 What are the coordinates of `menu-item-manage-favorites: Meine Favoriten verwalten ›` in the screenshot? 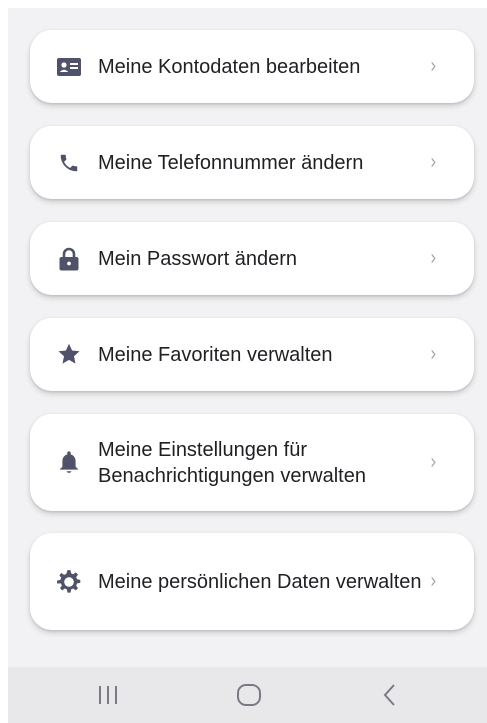 It's located at (252, 354).